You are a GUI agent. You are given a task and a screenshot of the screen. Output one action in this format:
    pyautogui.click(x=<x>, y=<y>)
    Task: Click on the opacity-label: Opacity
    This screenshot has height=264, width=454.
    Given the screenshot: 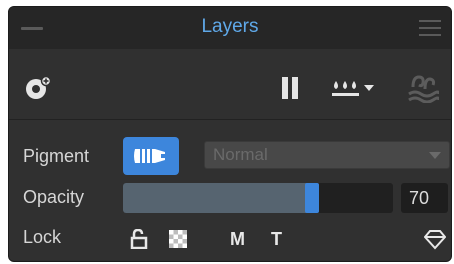 What is the action you would take?
    pyautogui.click(x=54, y=197)
    